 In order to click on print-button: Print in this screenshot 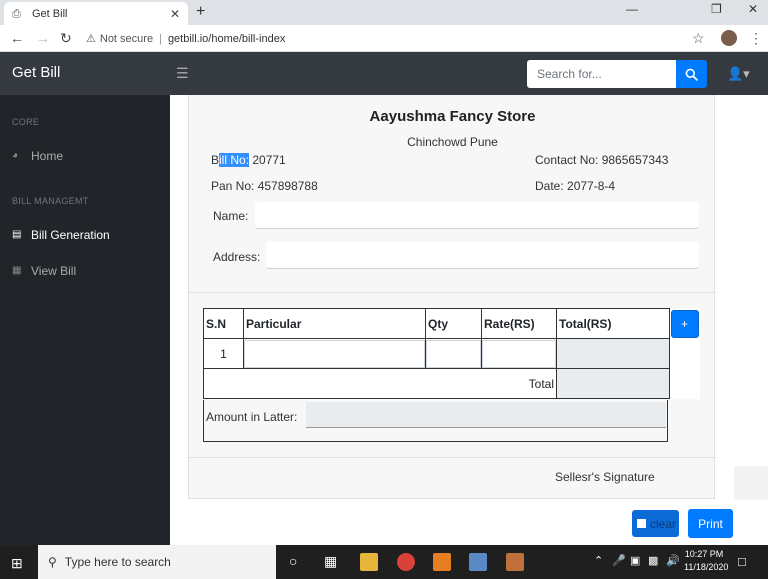, I will do `click(710, 523)`.